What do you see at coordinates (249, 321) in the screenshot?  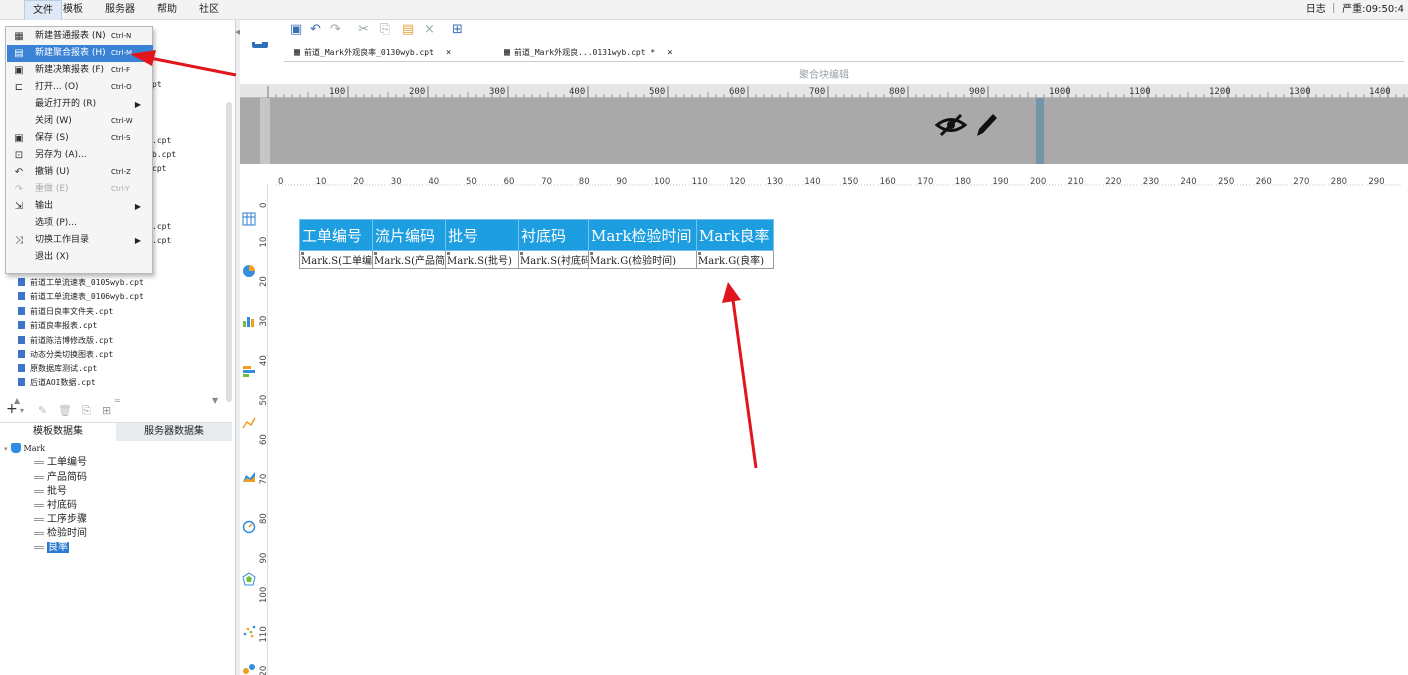 I see `bar-chart-icon` at bounding box center [249, 321].